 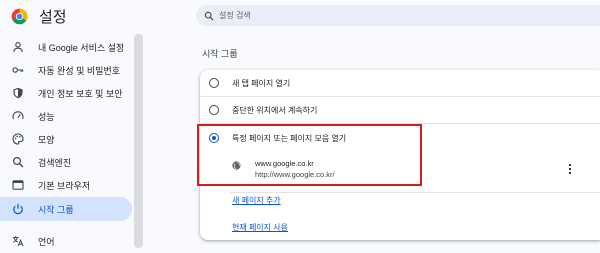 What do you see at coordinates (18, 241) in the screenshot?
I see `translate-icon` at bounding box center [18, 241].